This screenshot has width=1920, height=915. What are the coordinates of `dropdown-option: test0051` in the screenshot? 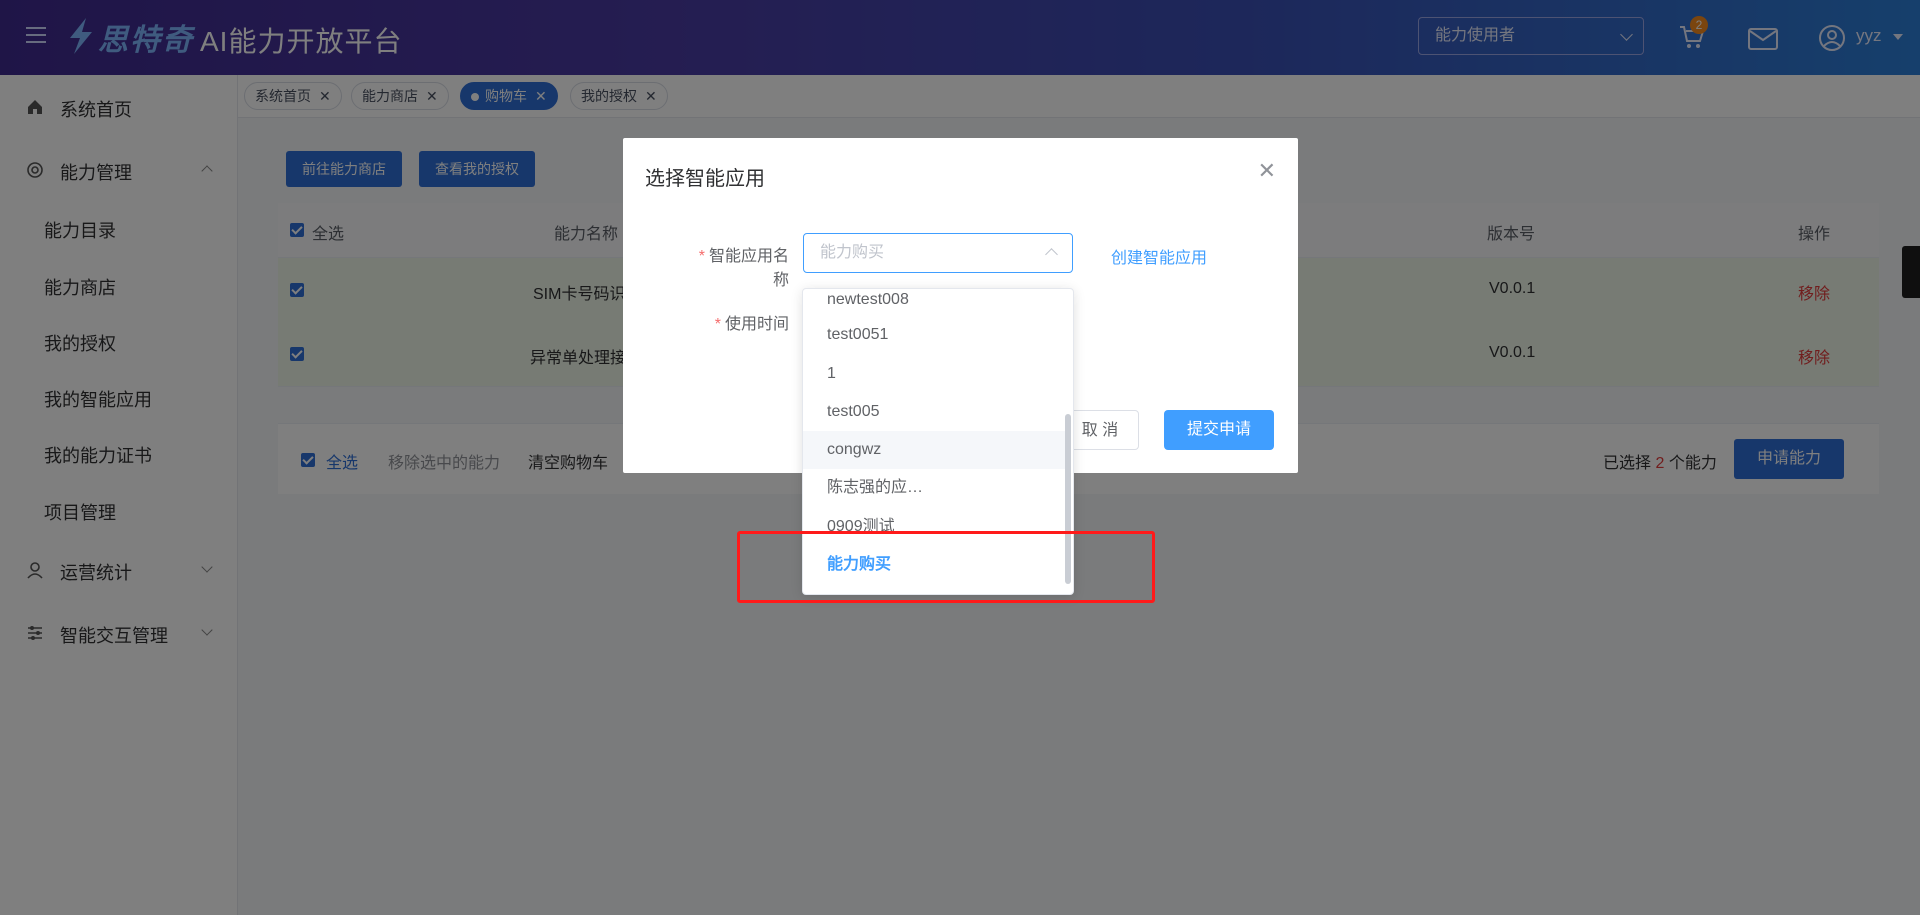 It's located at (934, 335).